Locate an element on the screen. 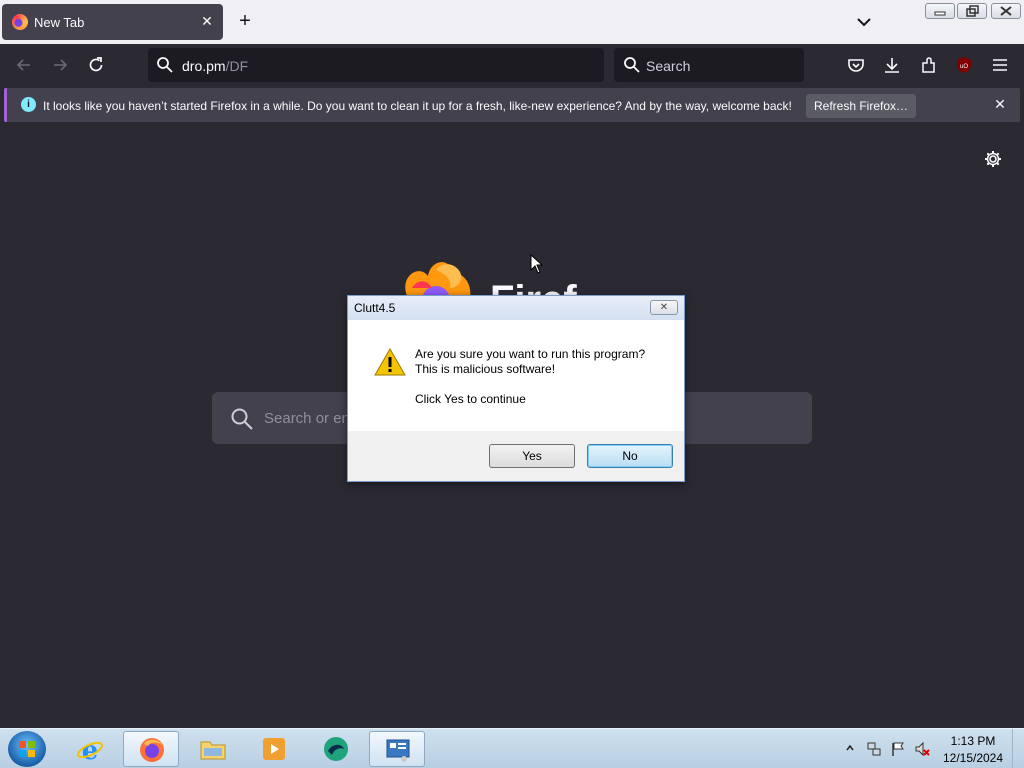 The image size is (1024, 768). taskbar-firefox is located at coordinates (151, 749).